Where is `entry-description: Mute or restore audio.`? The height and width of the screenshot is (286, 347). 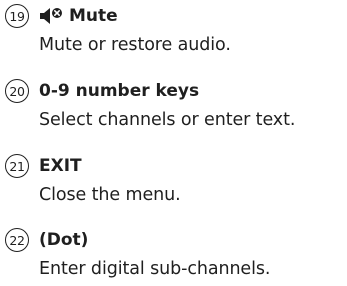 entry-description: Mute or restore audio. is located at coordinates (135, 45).